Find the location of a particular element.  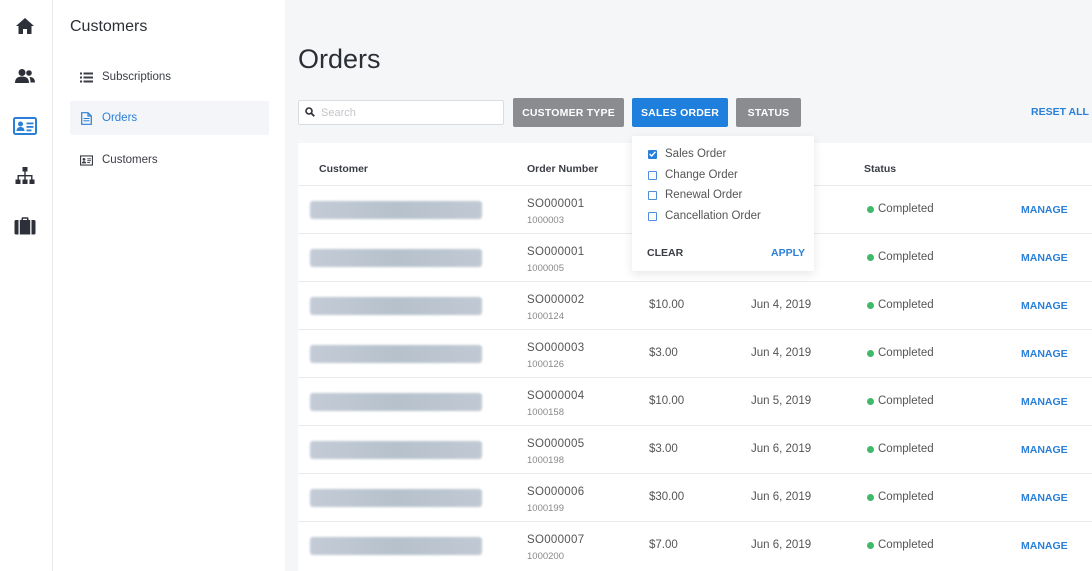

dropdown-option-renewal-order: Renewal Order is located at coordinates (695, 195).